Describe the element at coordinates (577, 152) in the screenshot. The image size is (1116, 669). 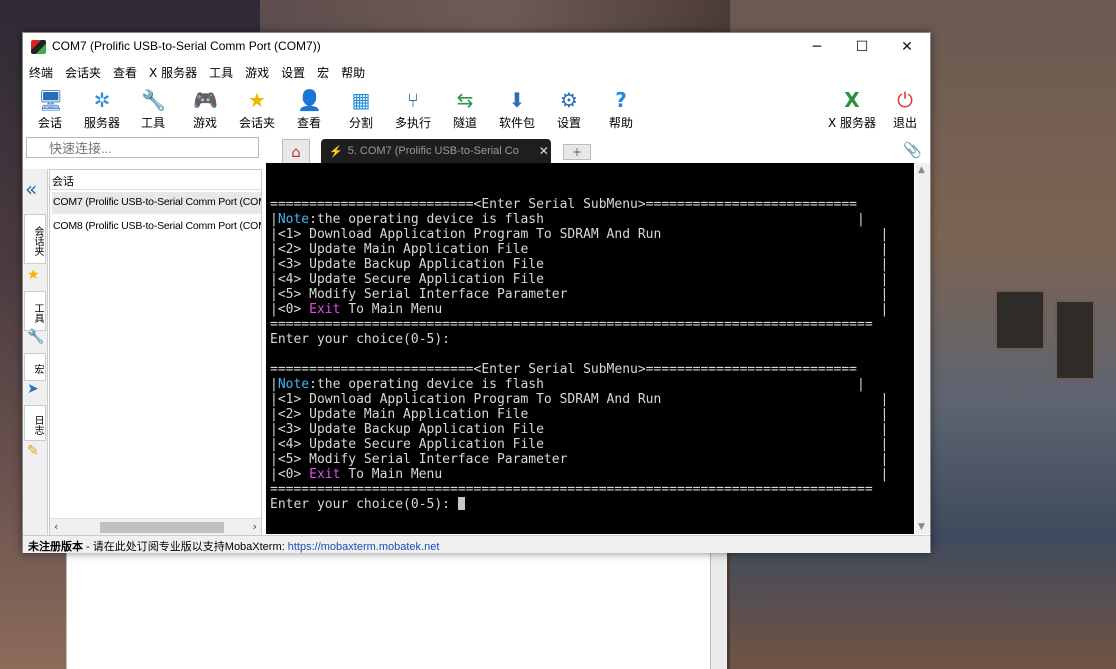
I see `new-tab-button: +` at that location.